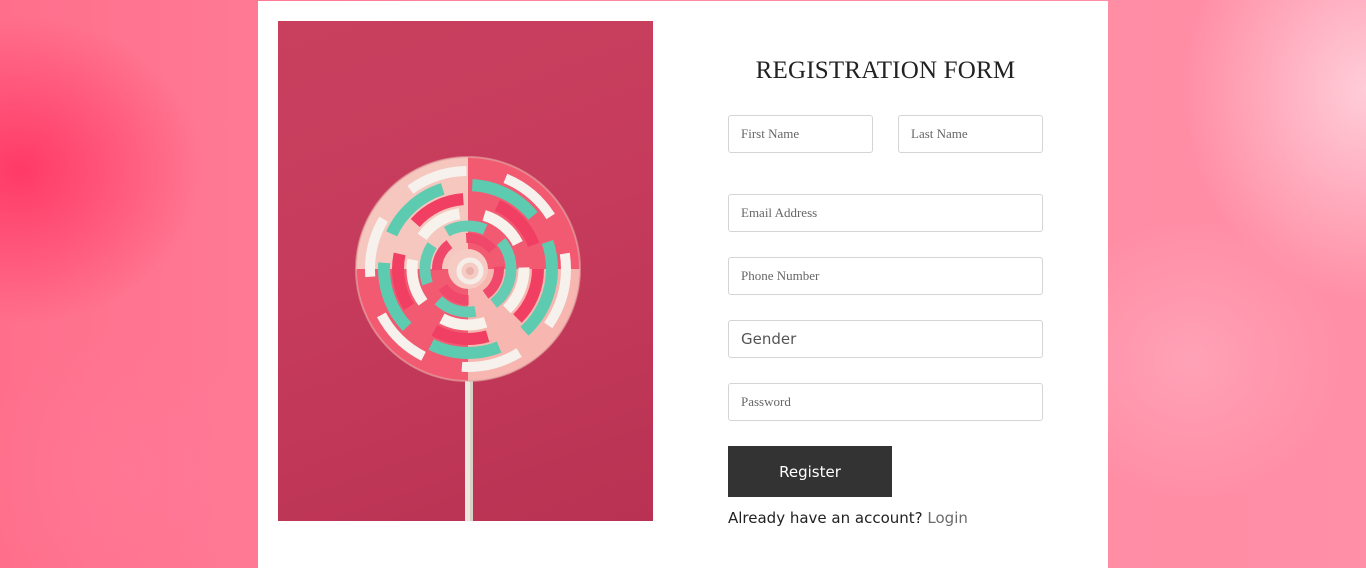  I want to click on gender-select-label: Gender, so click(769, 339).